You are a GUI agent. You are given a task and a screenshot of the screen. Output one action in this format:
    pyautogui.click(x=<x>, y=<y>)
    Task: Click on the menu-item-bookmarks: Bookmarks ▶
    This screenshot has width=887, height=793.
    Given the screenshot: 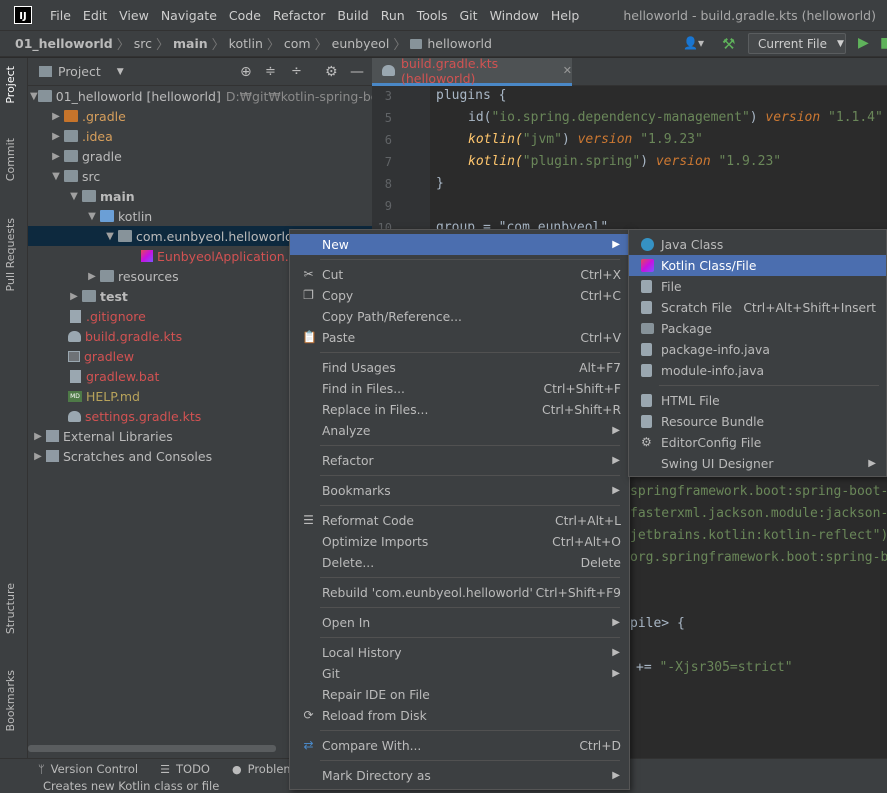 What is the action you would take?
    pyautogui.click(x=459, y=490)
    